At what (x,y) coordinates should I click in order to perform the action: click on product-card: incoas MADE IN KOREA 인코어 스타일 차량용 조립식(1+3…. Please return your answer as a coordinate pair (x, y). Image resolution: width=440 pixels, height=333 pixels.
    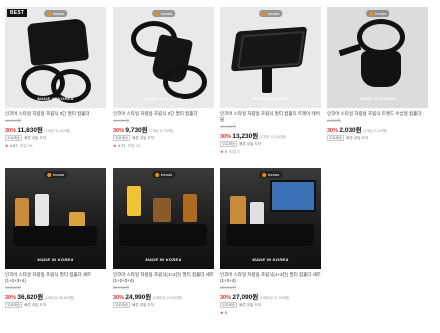
    Looking at the image, I should click on (270, 241).